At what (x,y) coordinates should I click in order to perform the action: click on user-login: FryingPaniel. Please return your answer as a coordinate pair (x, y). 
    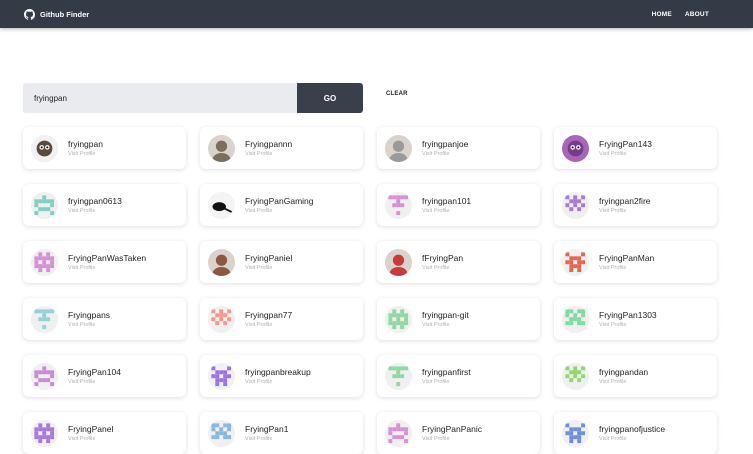
    Looking at the image, I should click on (269, 258).